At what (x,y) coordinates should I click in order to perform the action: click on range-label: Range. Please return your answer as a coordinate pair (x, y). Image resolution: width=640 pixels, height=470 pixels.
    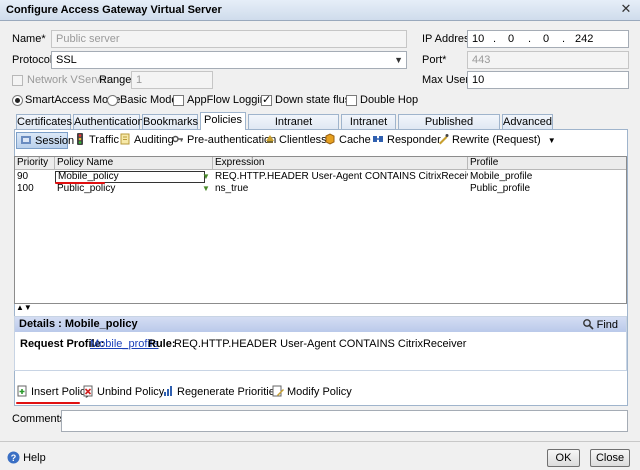
    Looking at the image, I should click on (115, 80).